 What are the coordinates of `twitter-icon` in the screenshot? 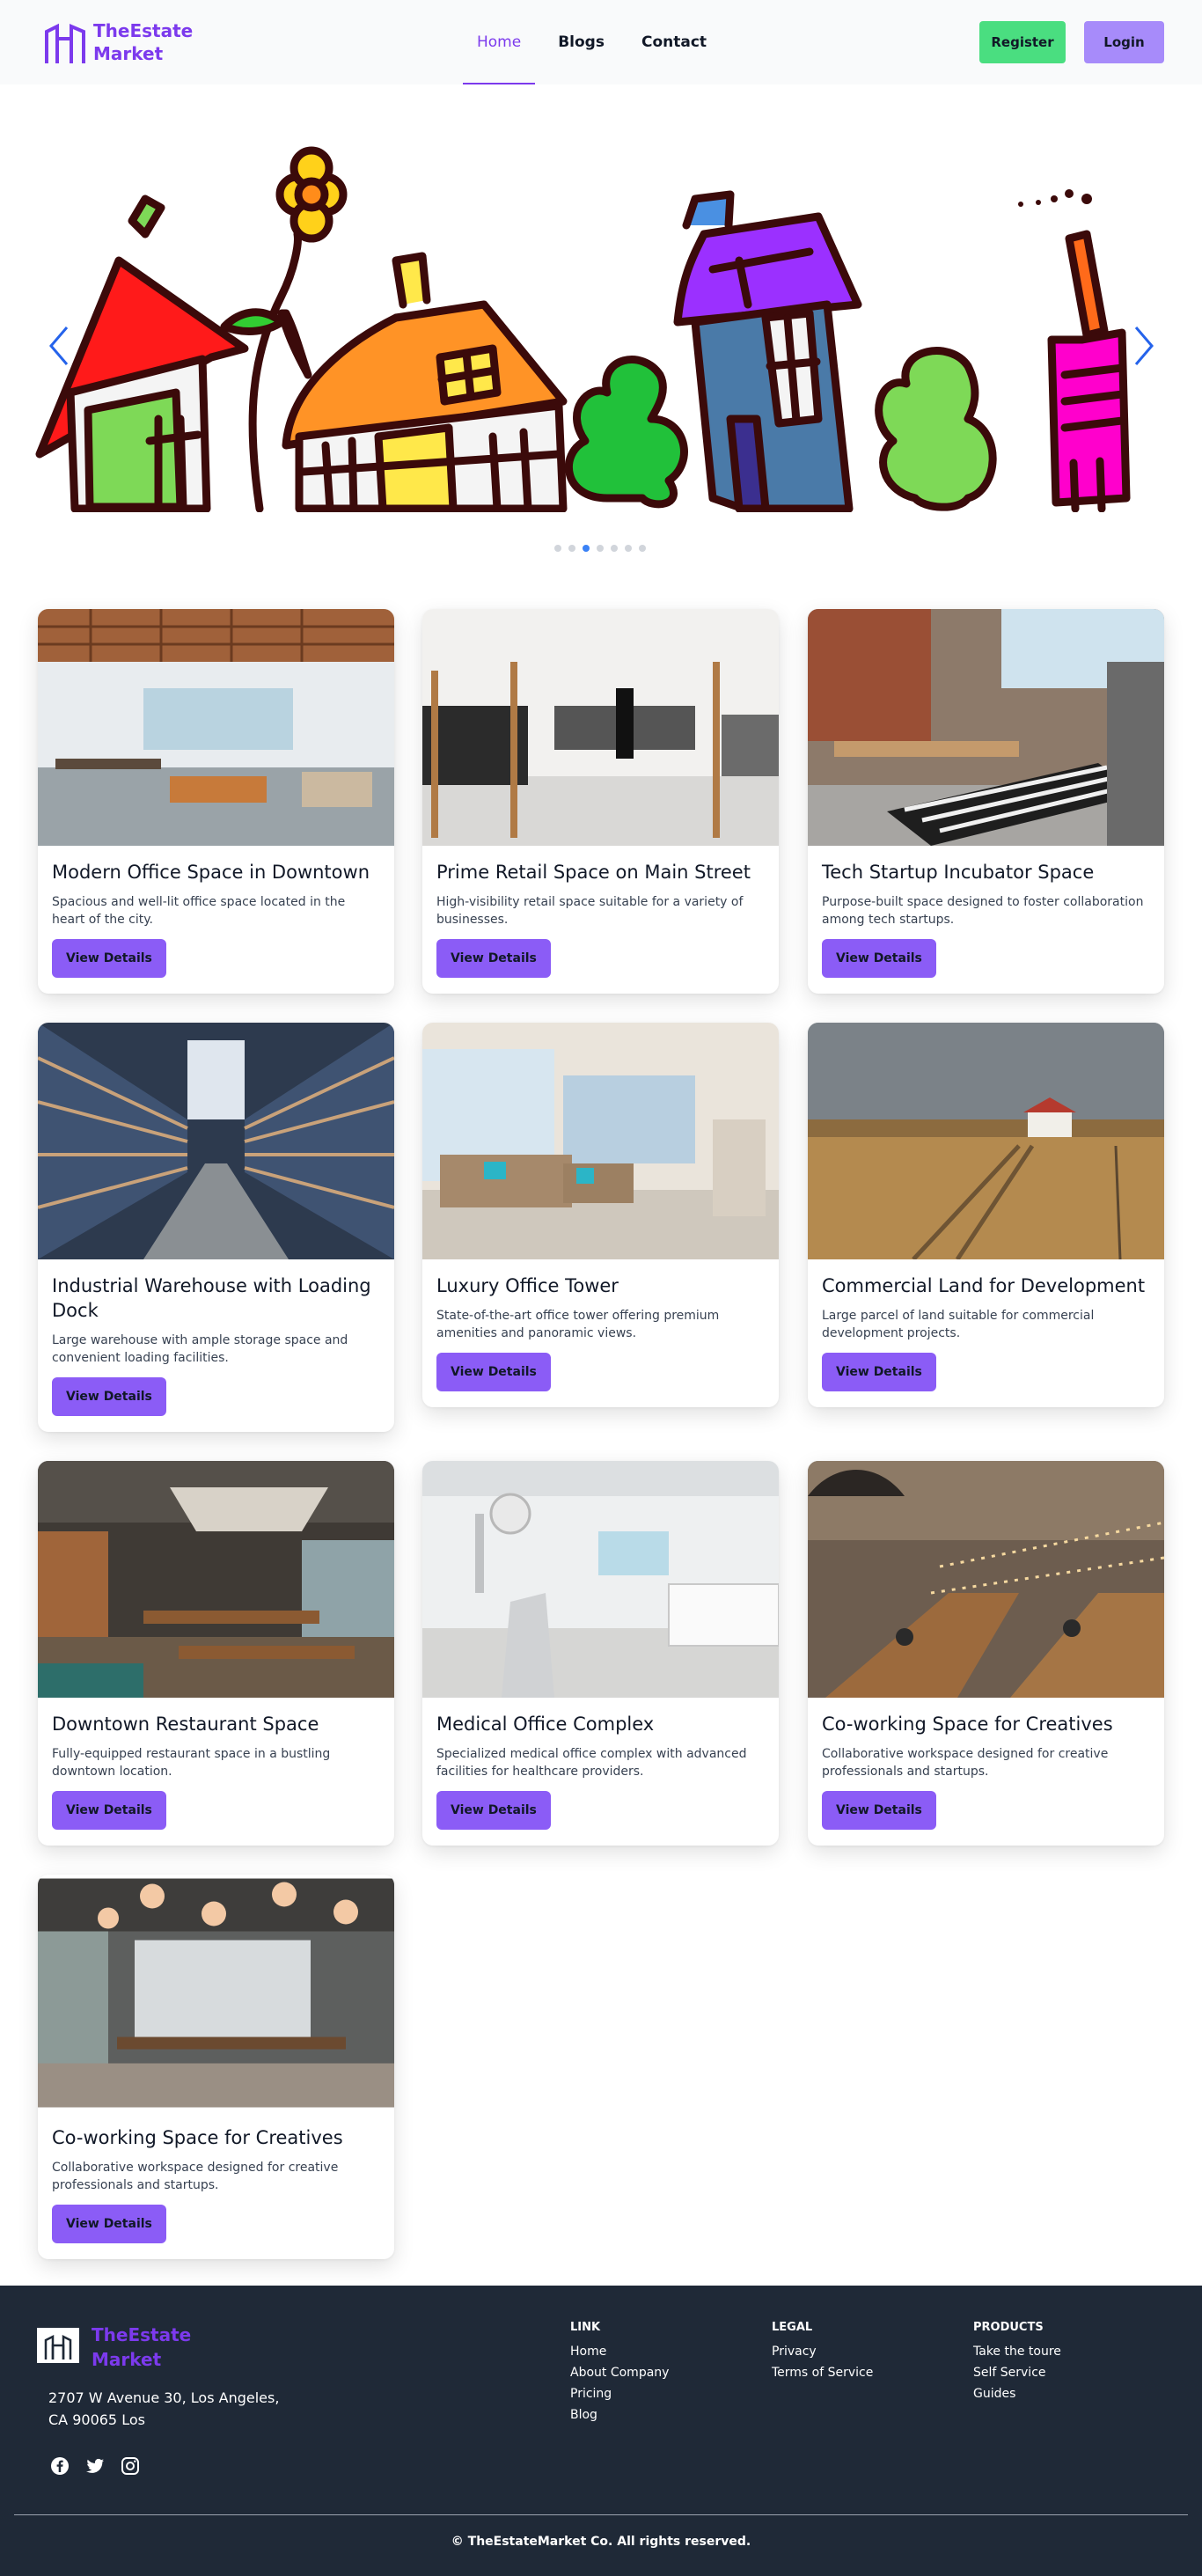 It's located at (95, 2466).